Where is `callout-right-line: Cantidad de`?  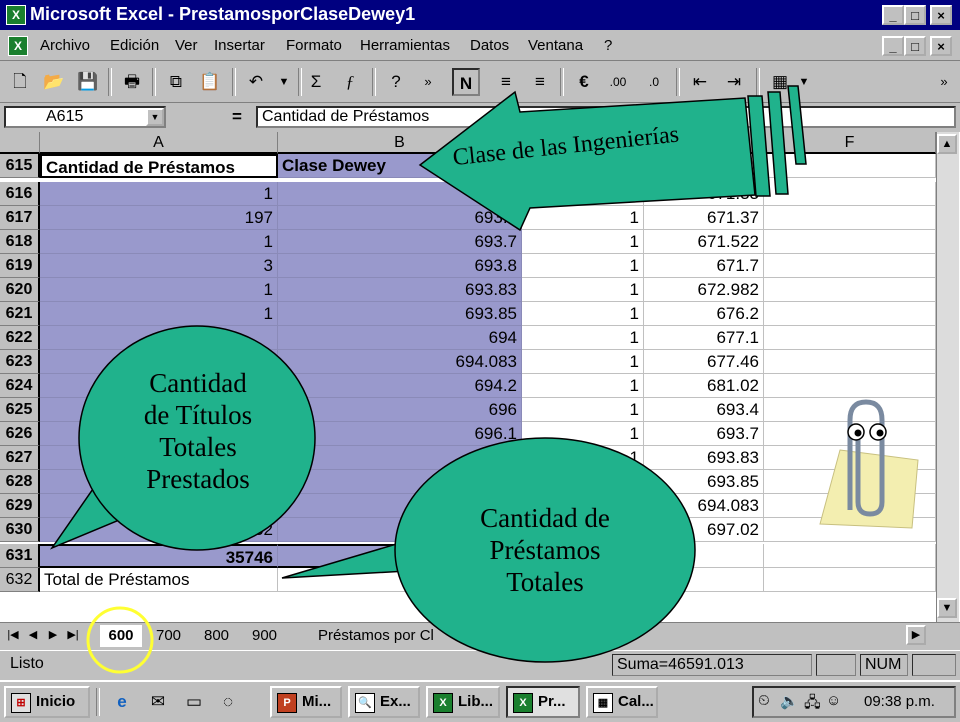
callout-right-line: Cantidad de is located at coordinates (545, 518).